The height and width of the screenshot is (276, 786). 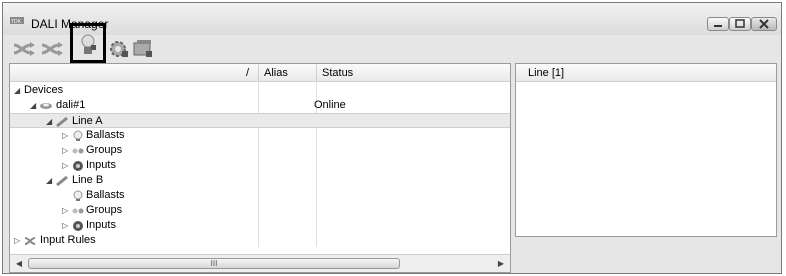 I want to click on gear-settings-icon, so click(x=119, y=49).